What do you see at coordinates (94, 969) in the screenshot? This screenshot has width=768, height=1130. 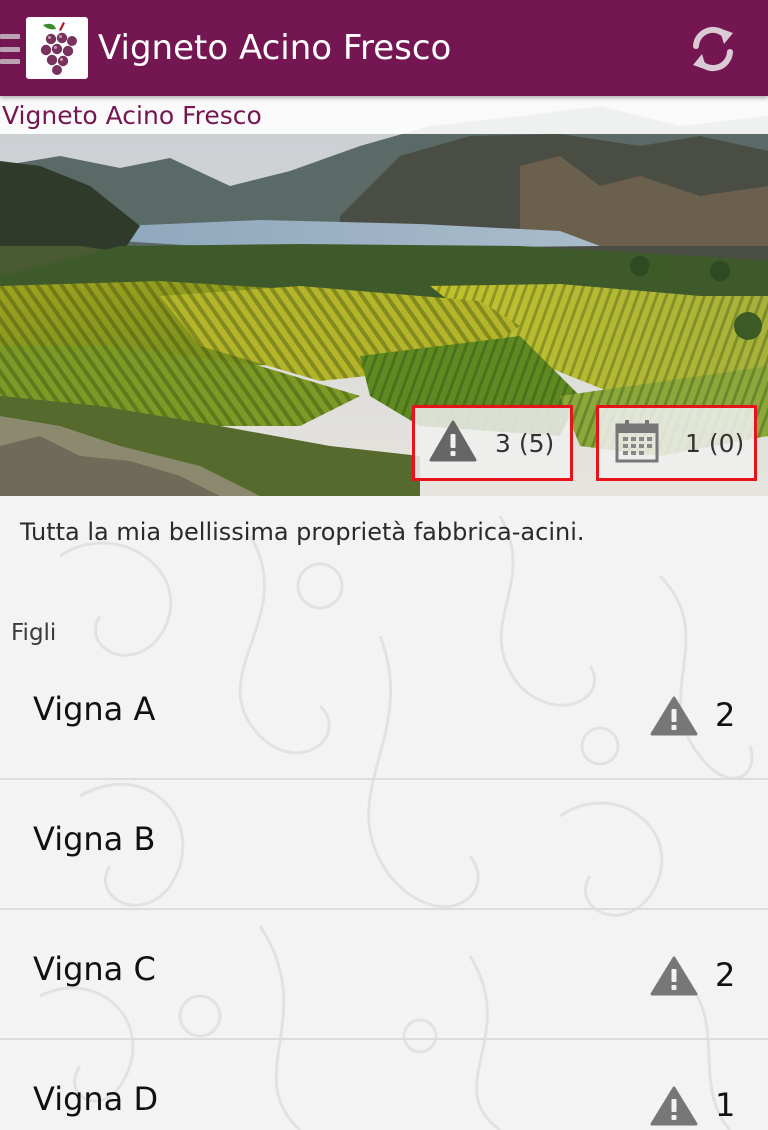 I see `child-name: Vigna C` at bounding box center [94, 969].